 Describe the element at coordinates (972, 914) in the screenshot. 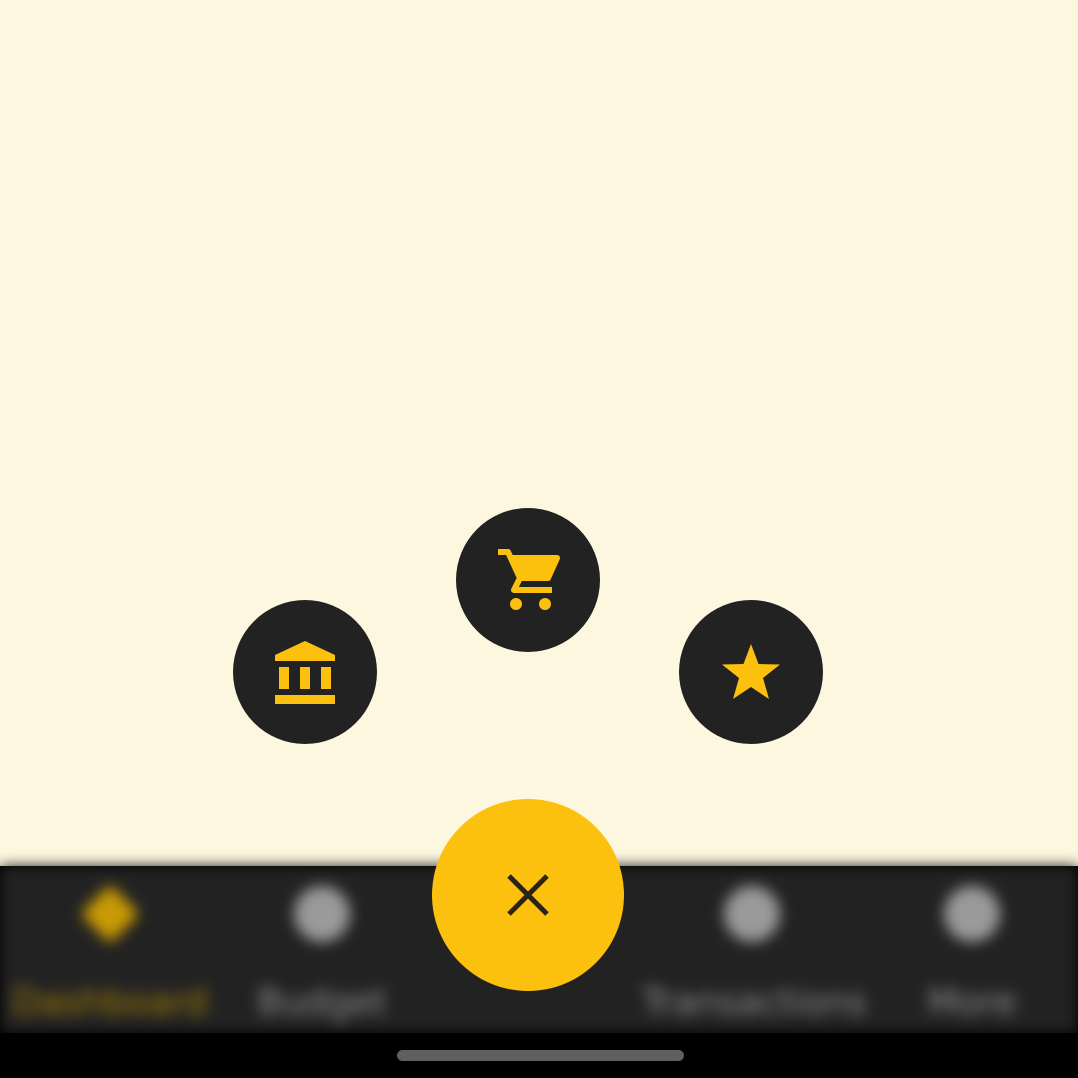

I see `more-icon` at that location.